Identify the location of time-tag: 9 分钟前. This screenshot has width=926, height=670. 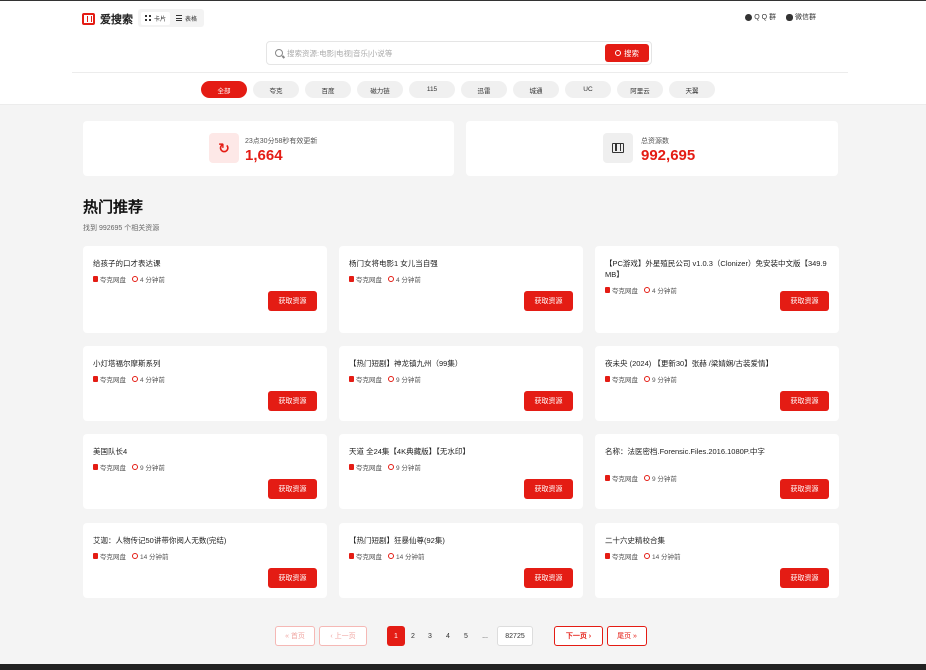
(404, 467).